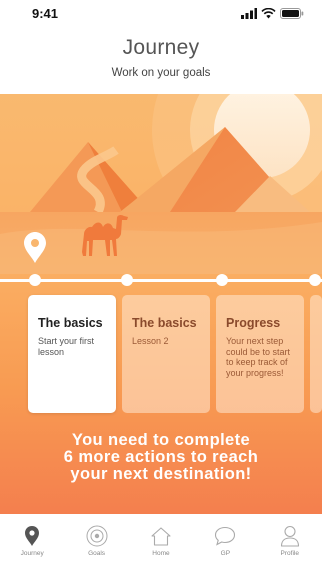  Describe the element at coordinates (316, 354) in the screenshot. I see `lesson-card-partial` at that location.